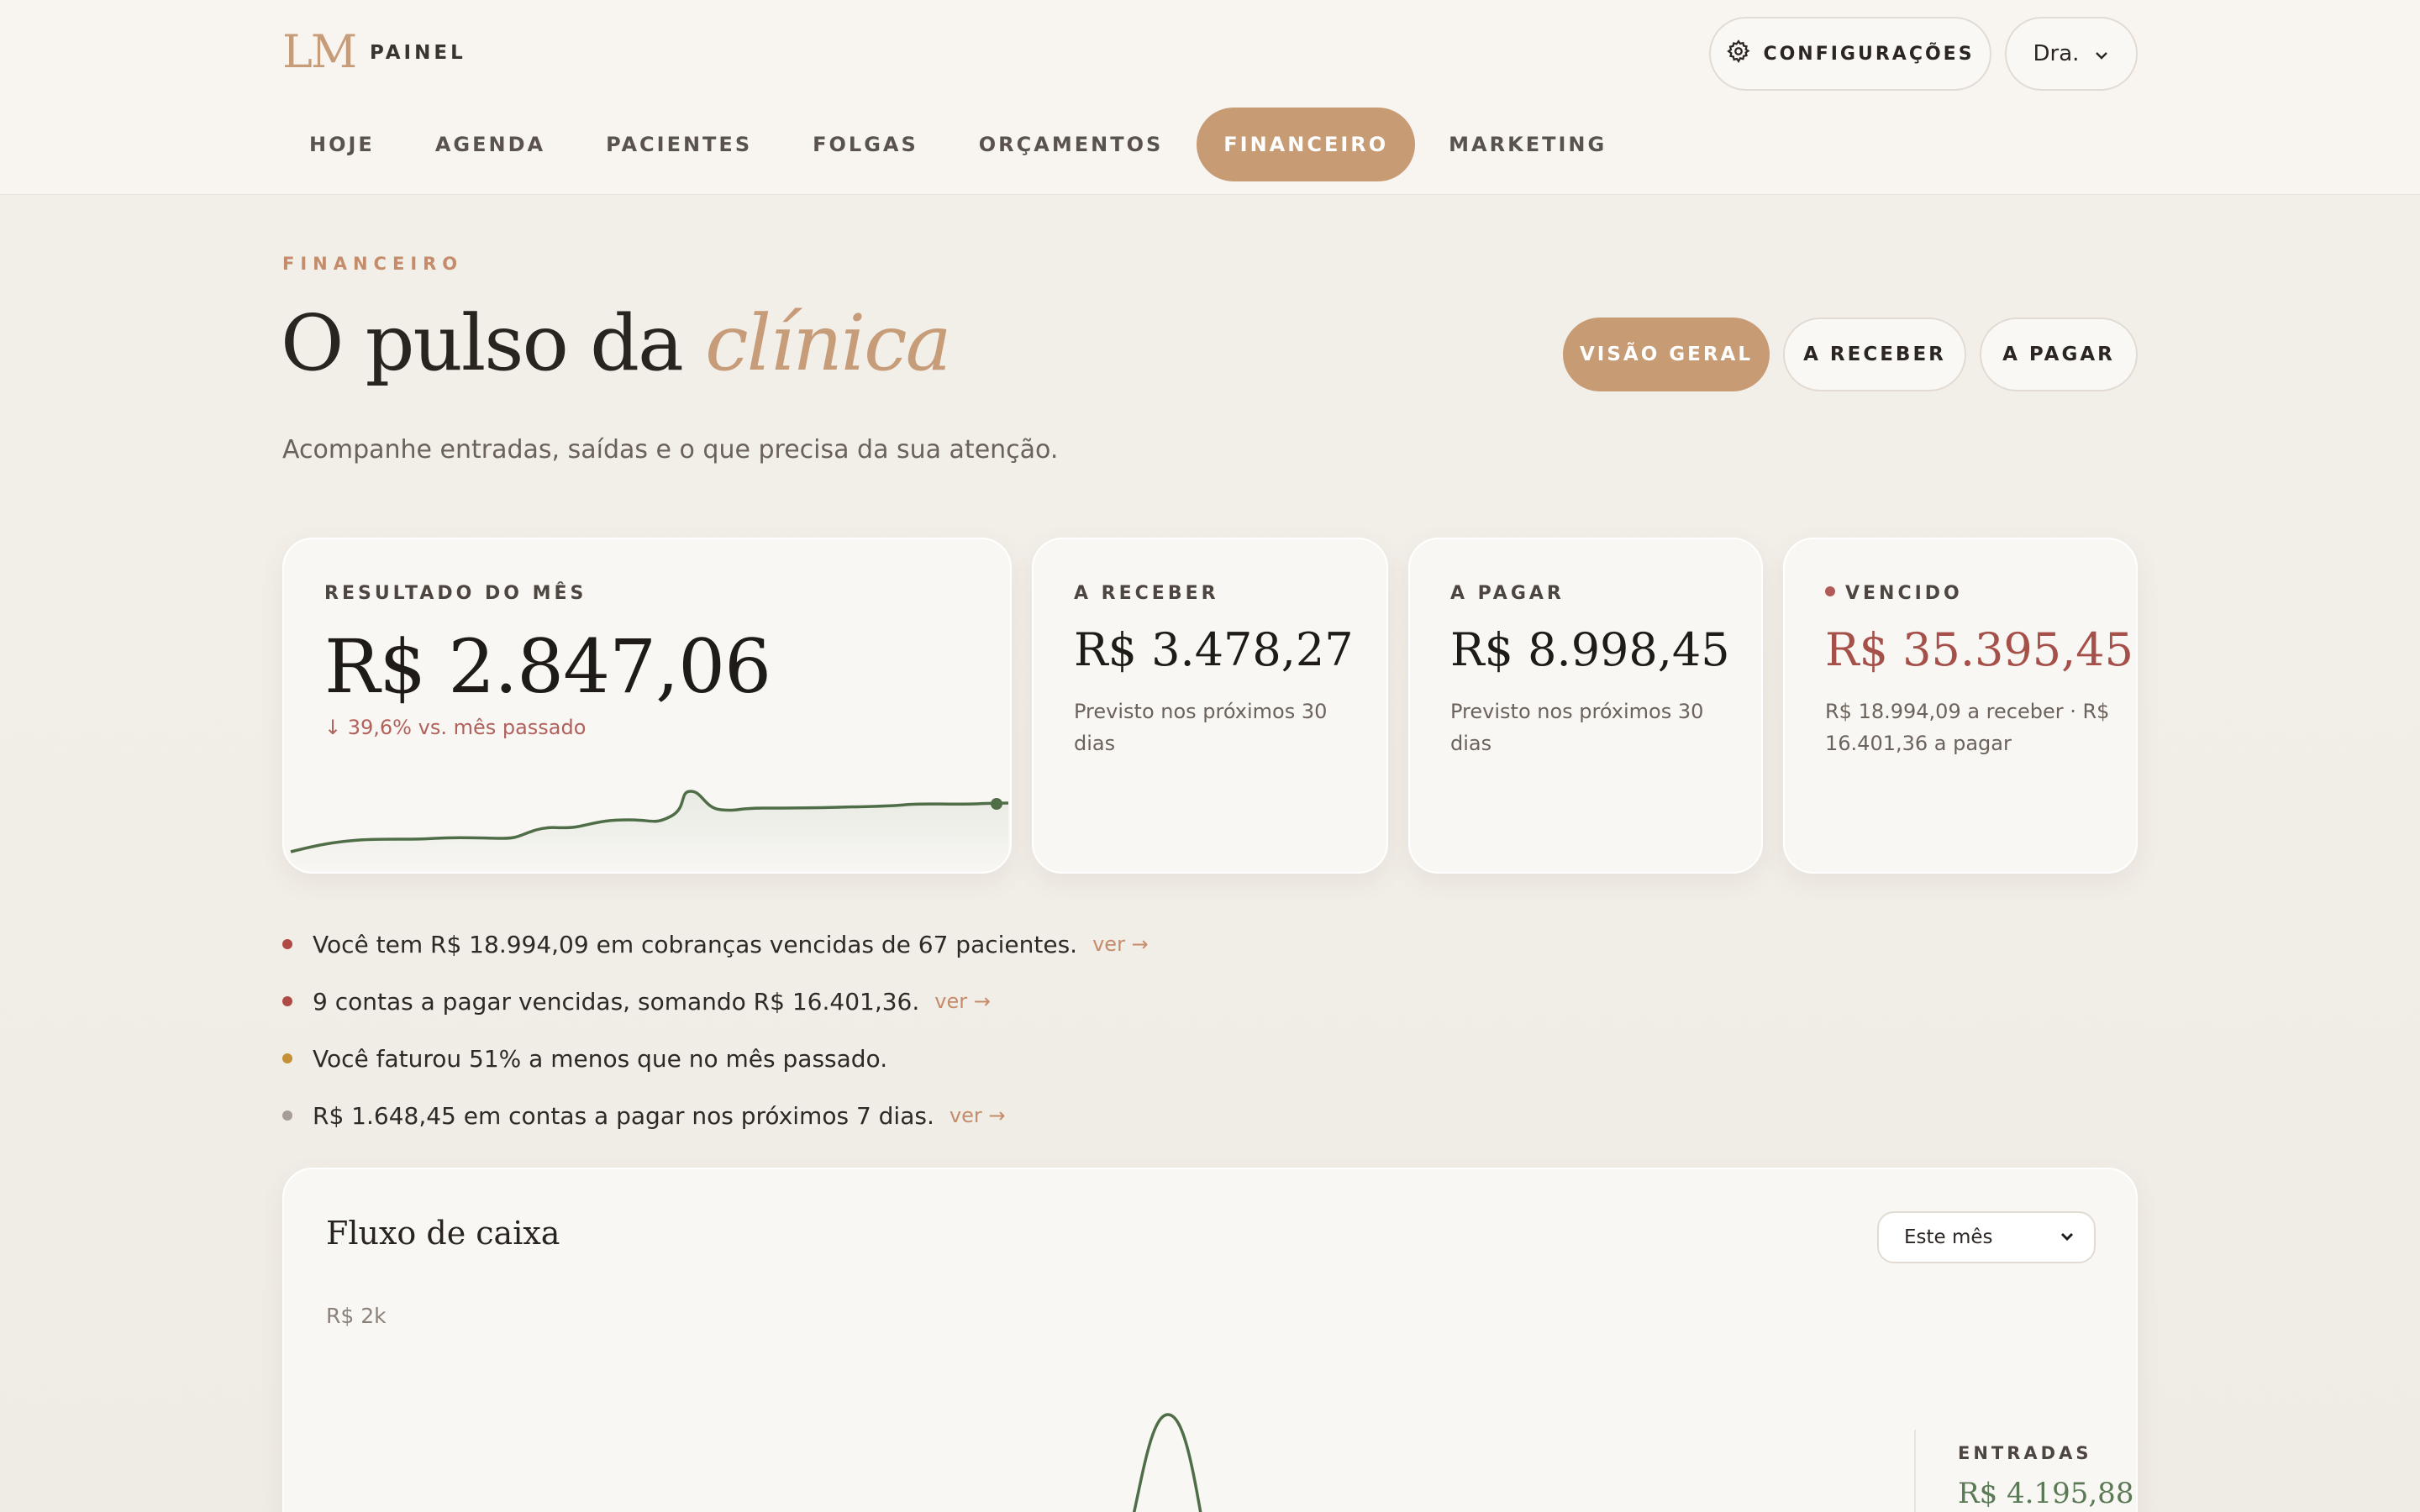 This screenshot has width=2420, height=1512. I want to click on payable-card-value: R$ 8.998,45, so click(1590, 649).